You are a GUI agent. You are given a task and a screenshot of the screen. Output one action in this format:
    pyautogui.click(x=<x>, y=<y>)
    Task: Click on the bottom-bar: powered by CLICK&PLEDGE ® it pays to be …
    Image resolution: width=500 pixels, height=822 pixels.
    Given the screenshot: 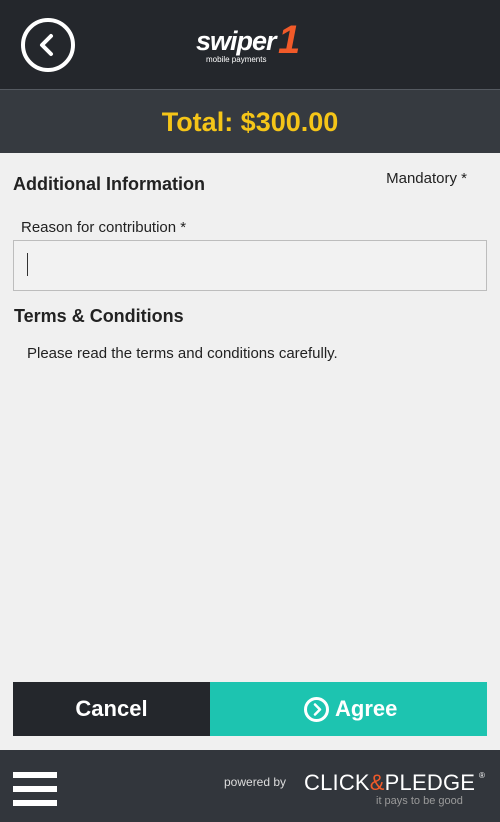 What is the action you would take?
    pyautogui.click(x=250, y=786)
    